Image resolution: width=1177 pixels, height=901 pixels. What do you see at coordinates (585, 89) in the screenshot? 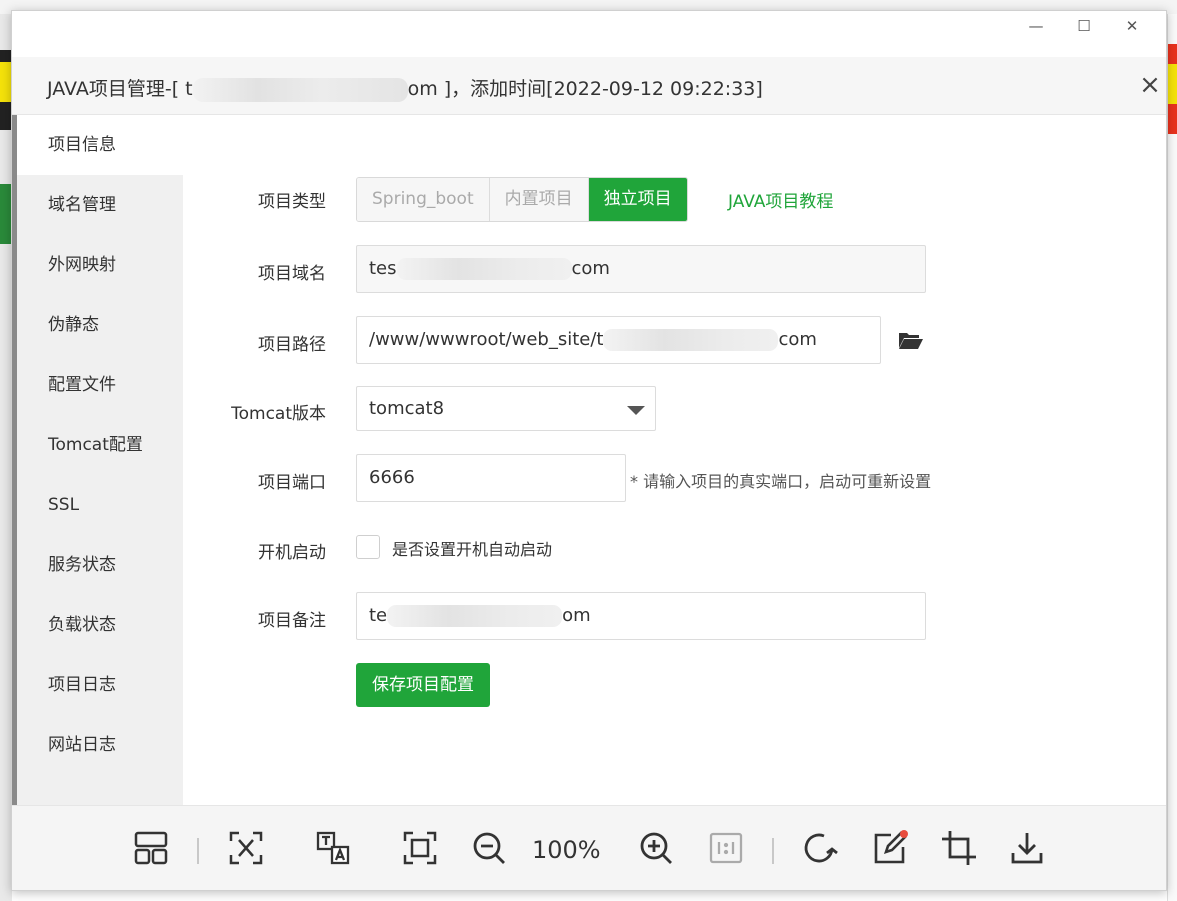
I see `dialog-title-suffix: om ]，添加时间[2022-09-12 09:22:33]` at bounding box center [585, 89].